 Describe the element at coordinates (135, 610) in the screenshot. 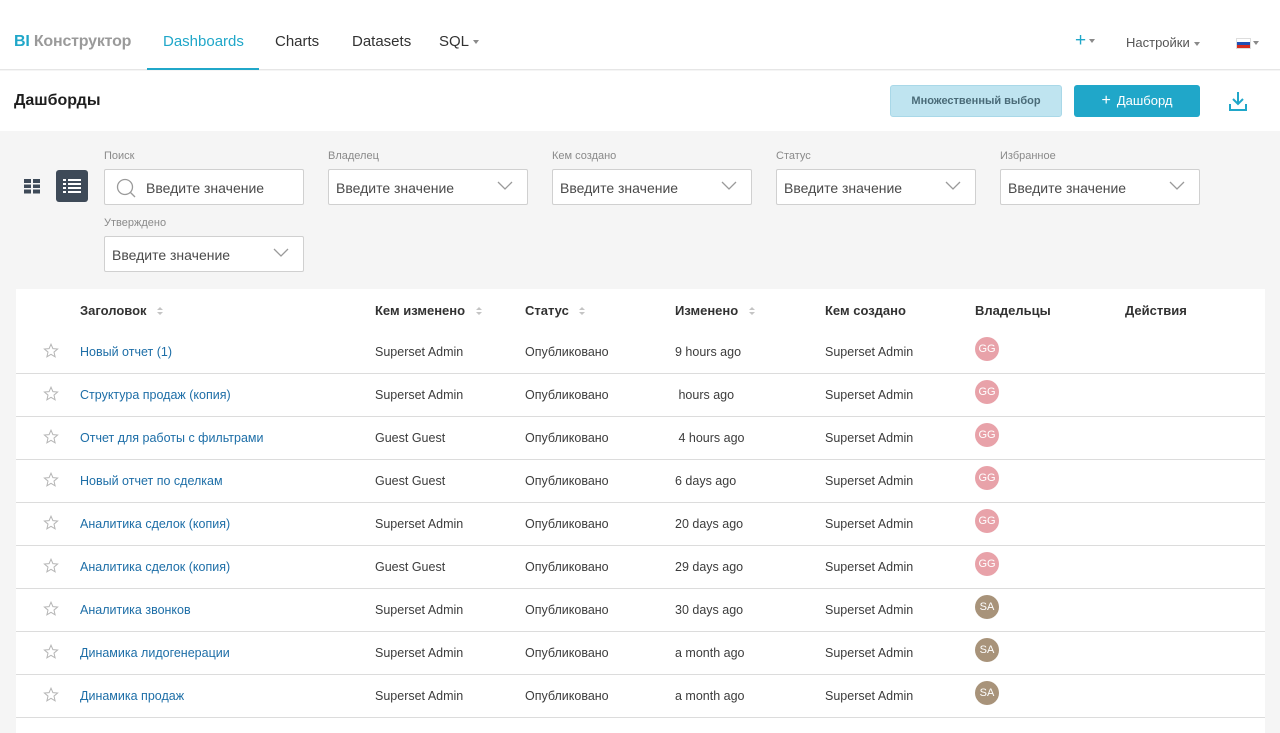

I see `dashboard-title-link: Аналитика звонков` at that location.